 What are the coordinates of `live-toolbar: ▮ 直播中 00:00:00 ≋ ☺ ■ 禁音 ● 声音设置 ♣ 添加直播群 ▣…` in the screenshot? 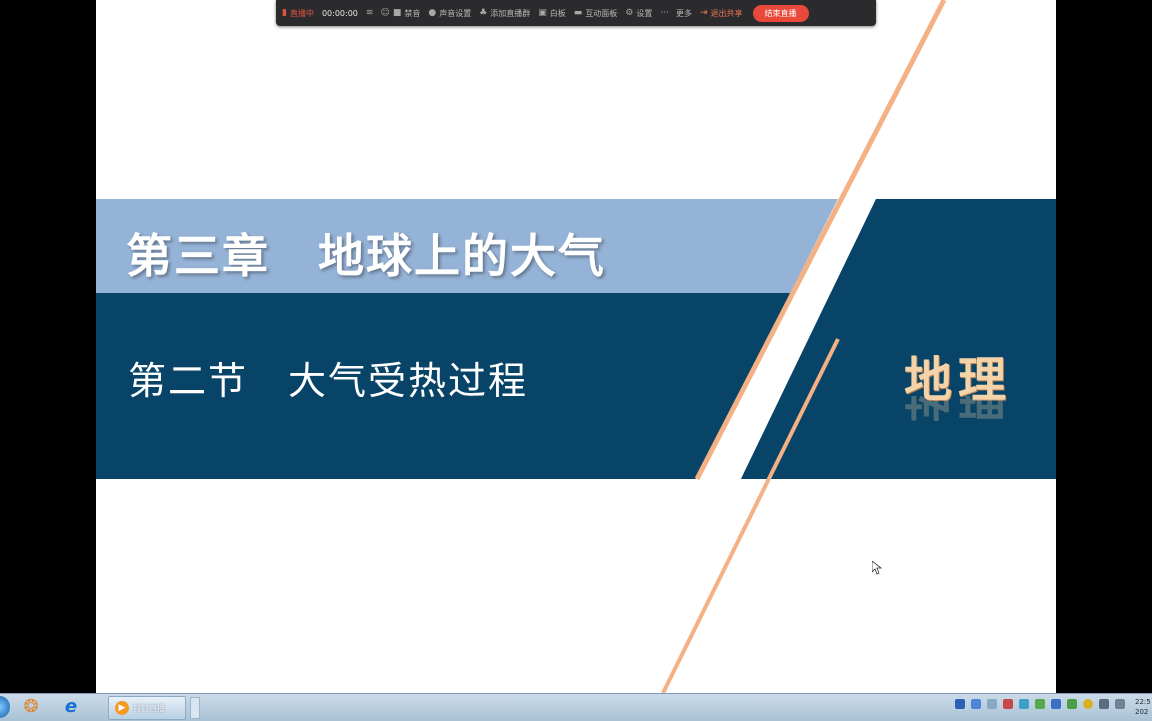 It's located at (576, 13).